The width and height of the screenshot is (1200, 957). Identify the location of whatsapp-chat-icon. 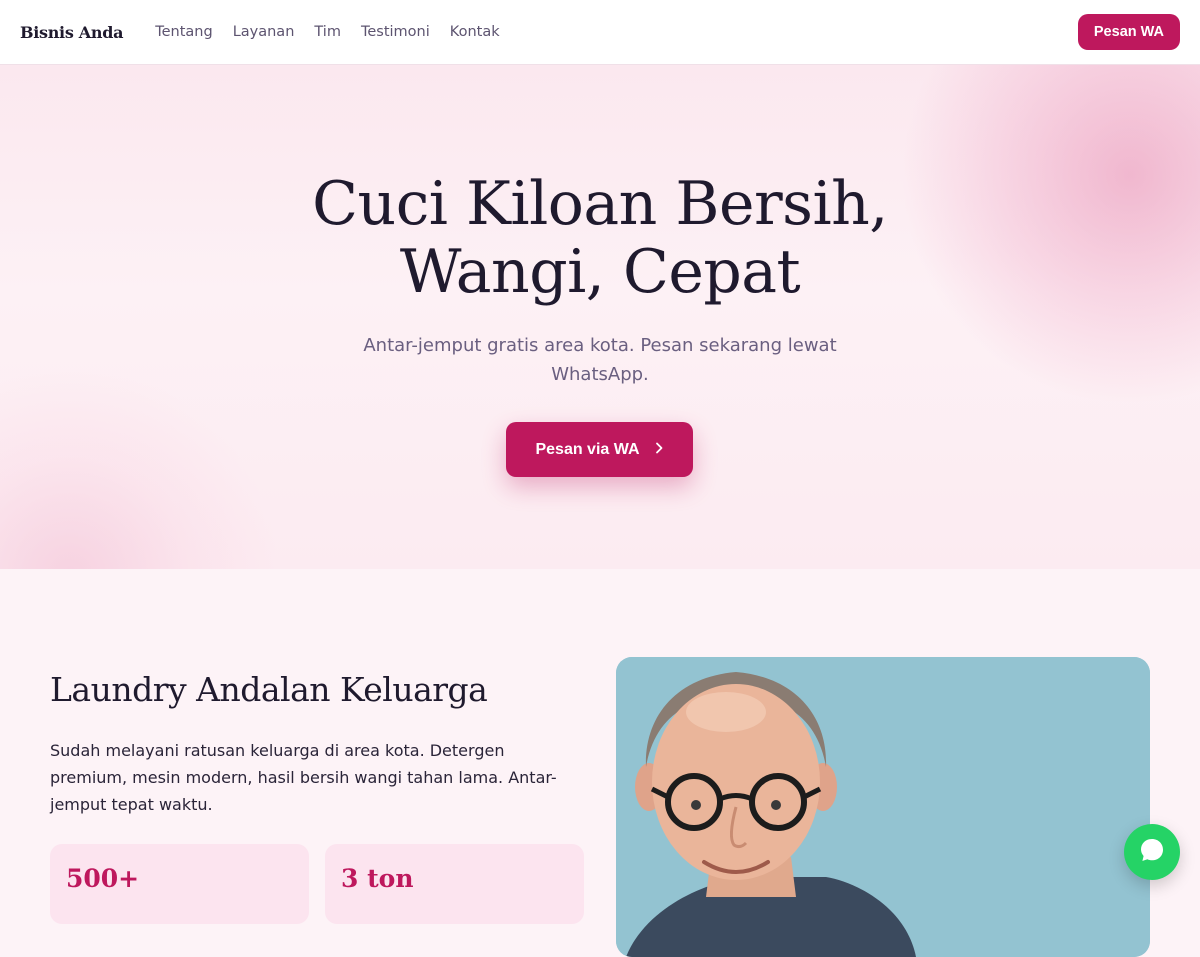
(1152, 852).